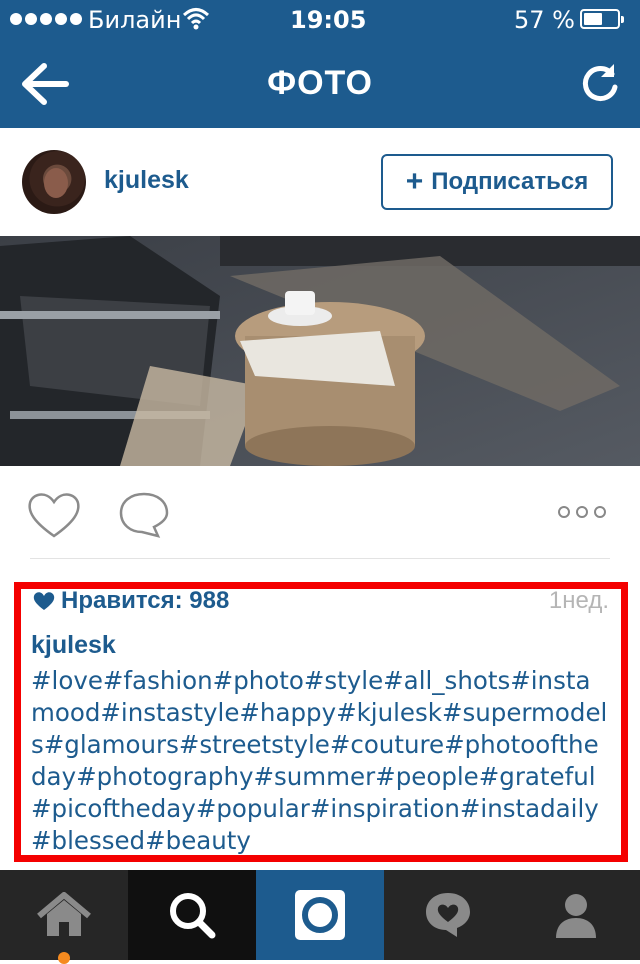  I want to click on nav-bar: ФОТО, so click(320, 84).